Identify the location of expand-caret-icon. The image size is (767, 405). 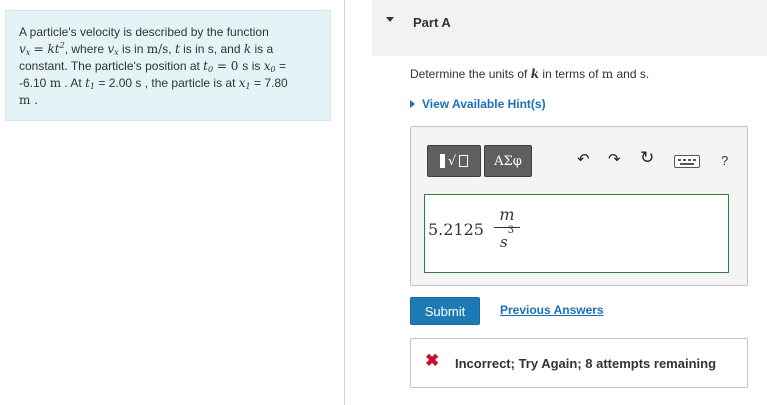
(412, 104).